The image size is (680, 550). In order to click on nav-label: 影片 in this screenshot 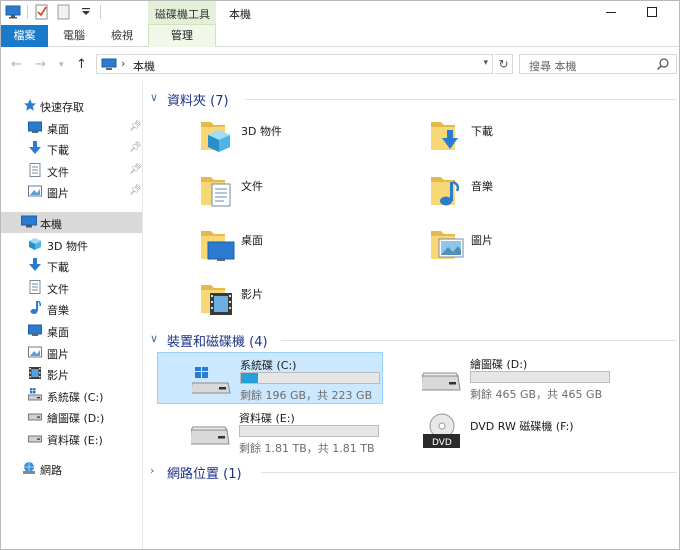, I will do `click(58, 375)`.